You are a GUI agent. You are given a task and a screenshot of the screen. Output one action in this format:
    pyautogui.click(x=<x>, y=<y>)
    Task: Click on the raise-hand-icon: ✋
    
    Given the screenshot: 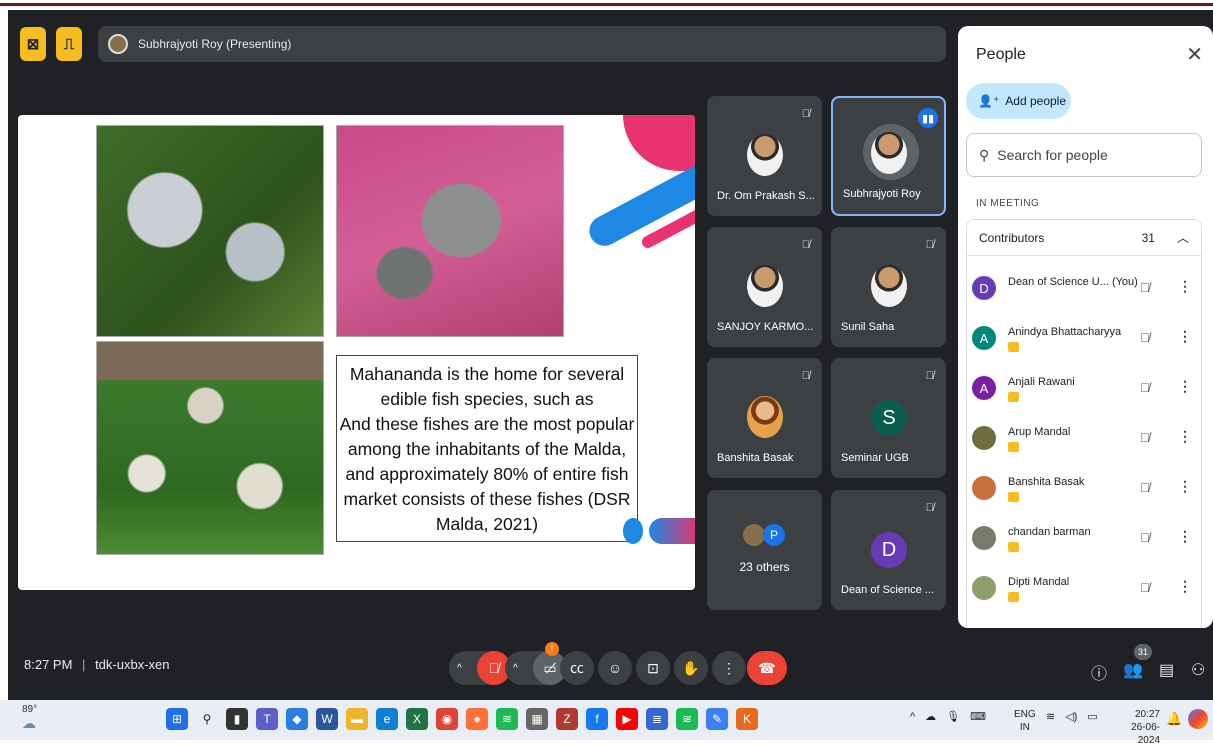 What is the action you would take?
    pyautogui.click(x=691, y=668)
    